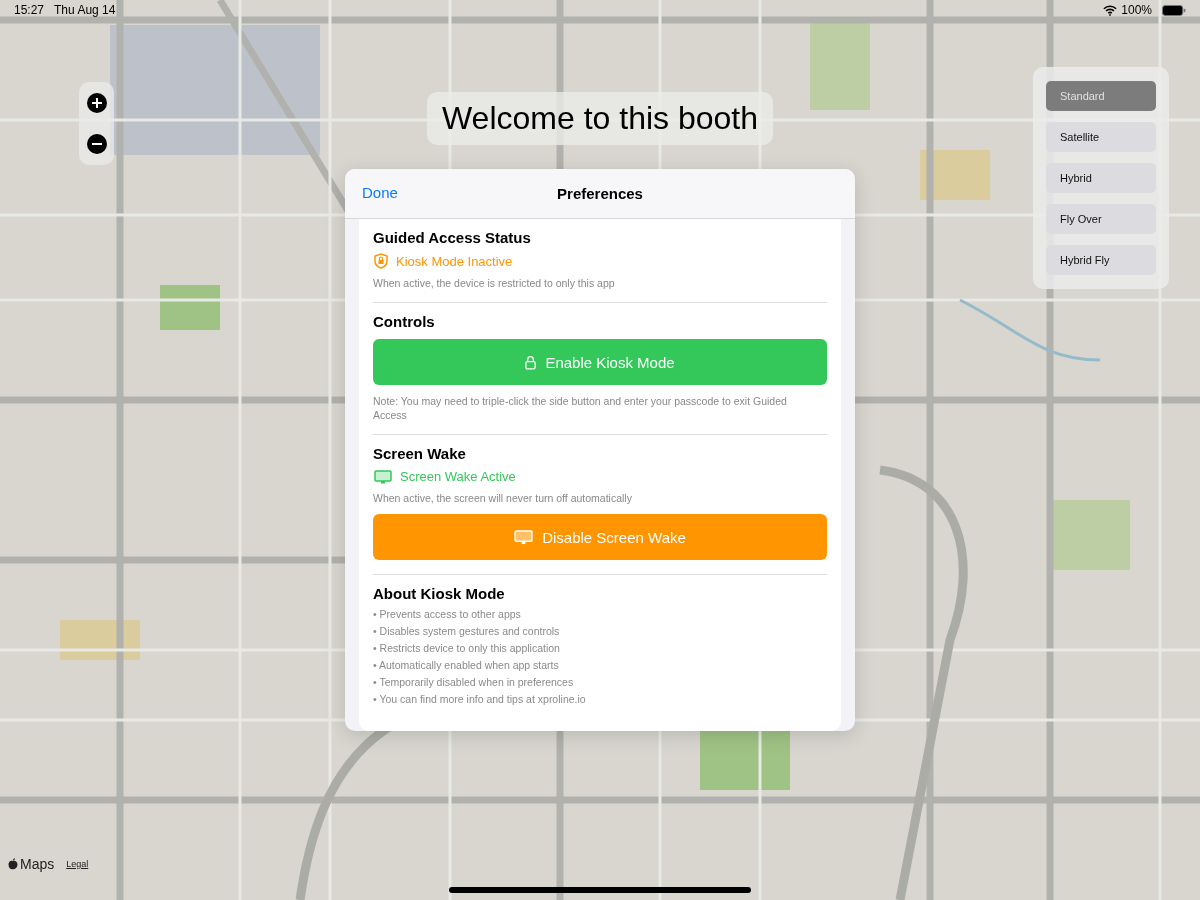  I want to click on section-heading: Screen Wake, so click(420, 453).